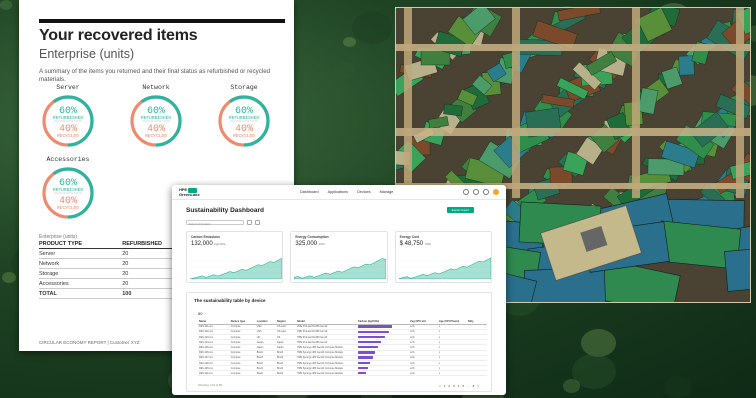 Image resolution: width=756 pixels, height=398 pixels. I want to click on gauge-name: Network, so click(156, 87).